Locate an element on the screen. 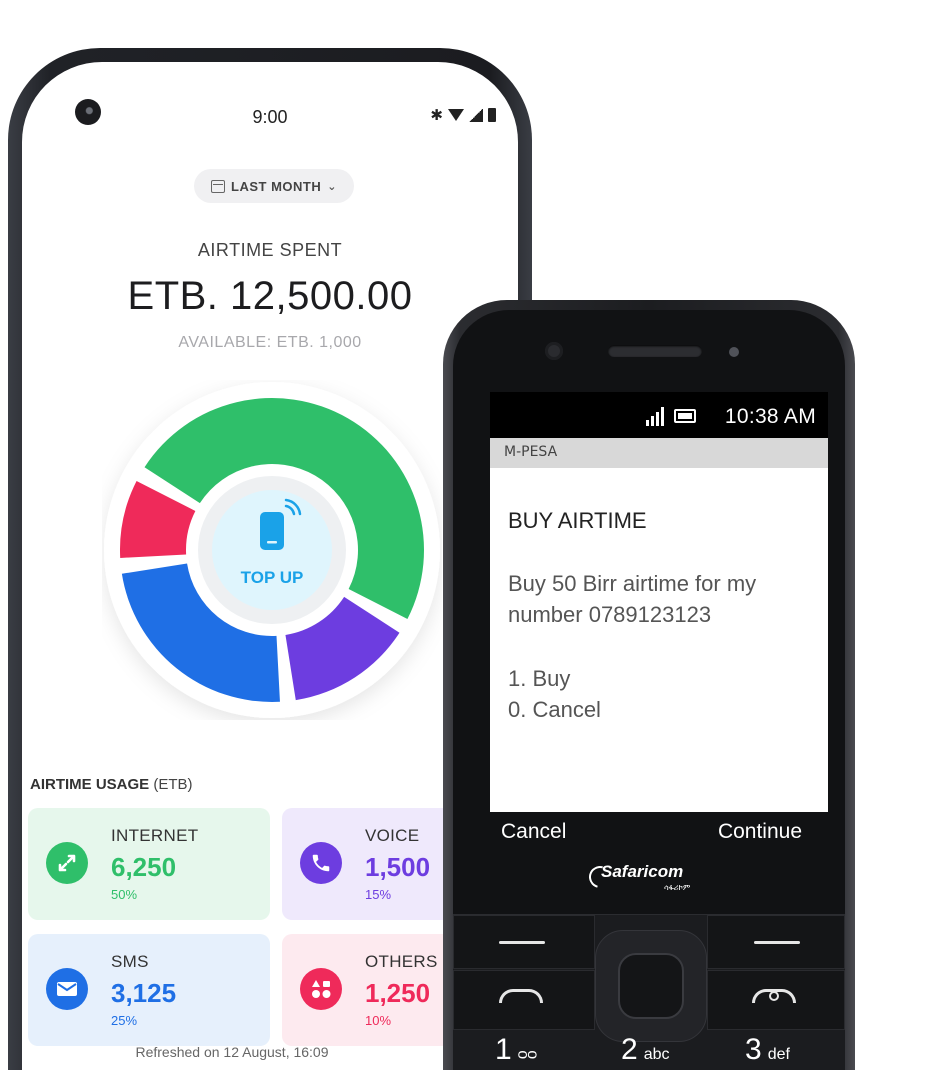  usage-card-value: 6,250 is located at coordinates (144, 867).